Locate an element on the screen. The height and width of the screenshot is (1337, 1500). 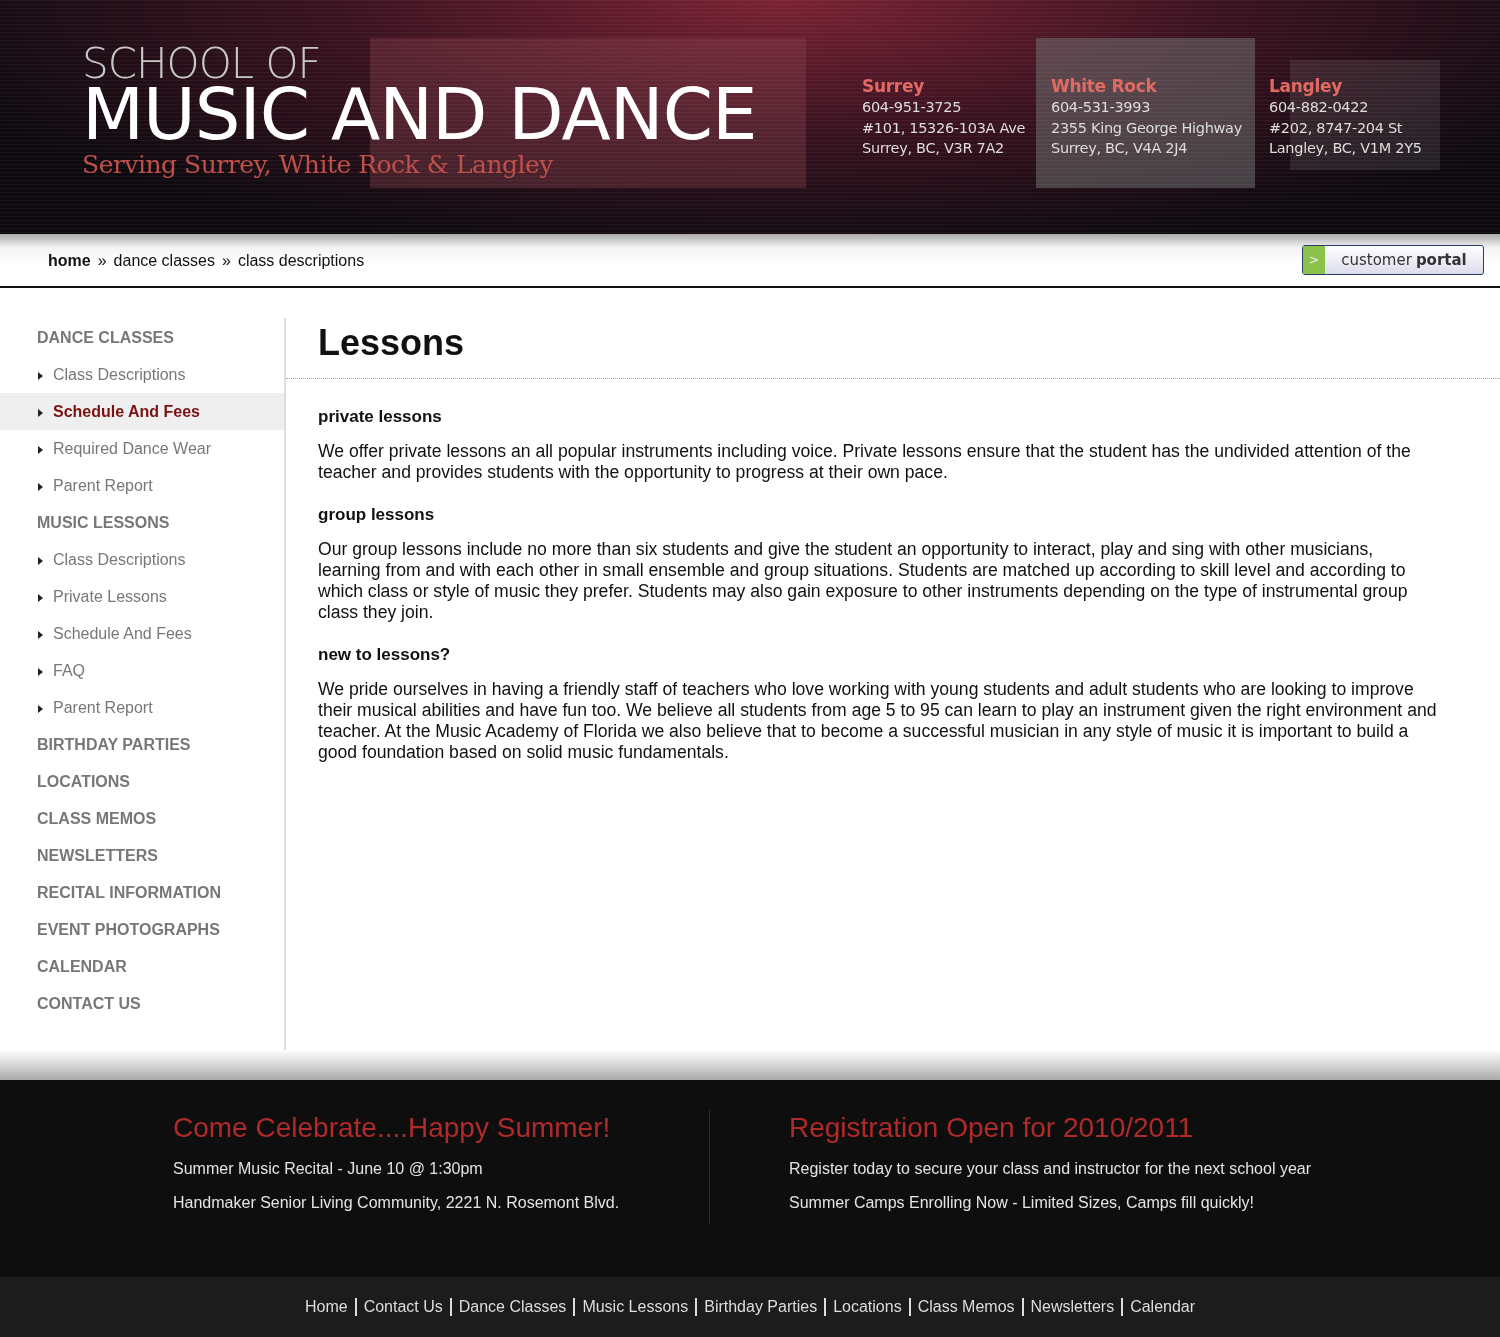
customer-portal-button: > customer portal is located at coordinates (1393, 260).